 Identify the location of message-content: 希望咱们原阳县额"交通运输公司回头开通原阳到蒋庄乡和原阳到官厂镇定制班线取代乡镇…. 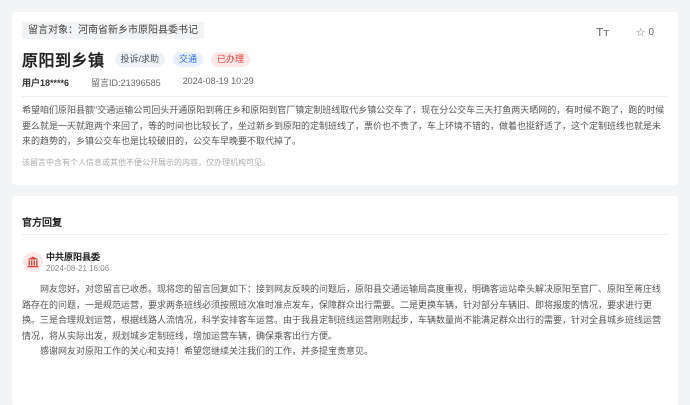
(343, 125).